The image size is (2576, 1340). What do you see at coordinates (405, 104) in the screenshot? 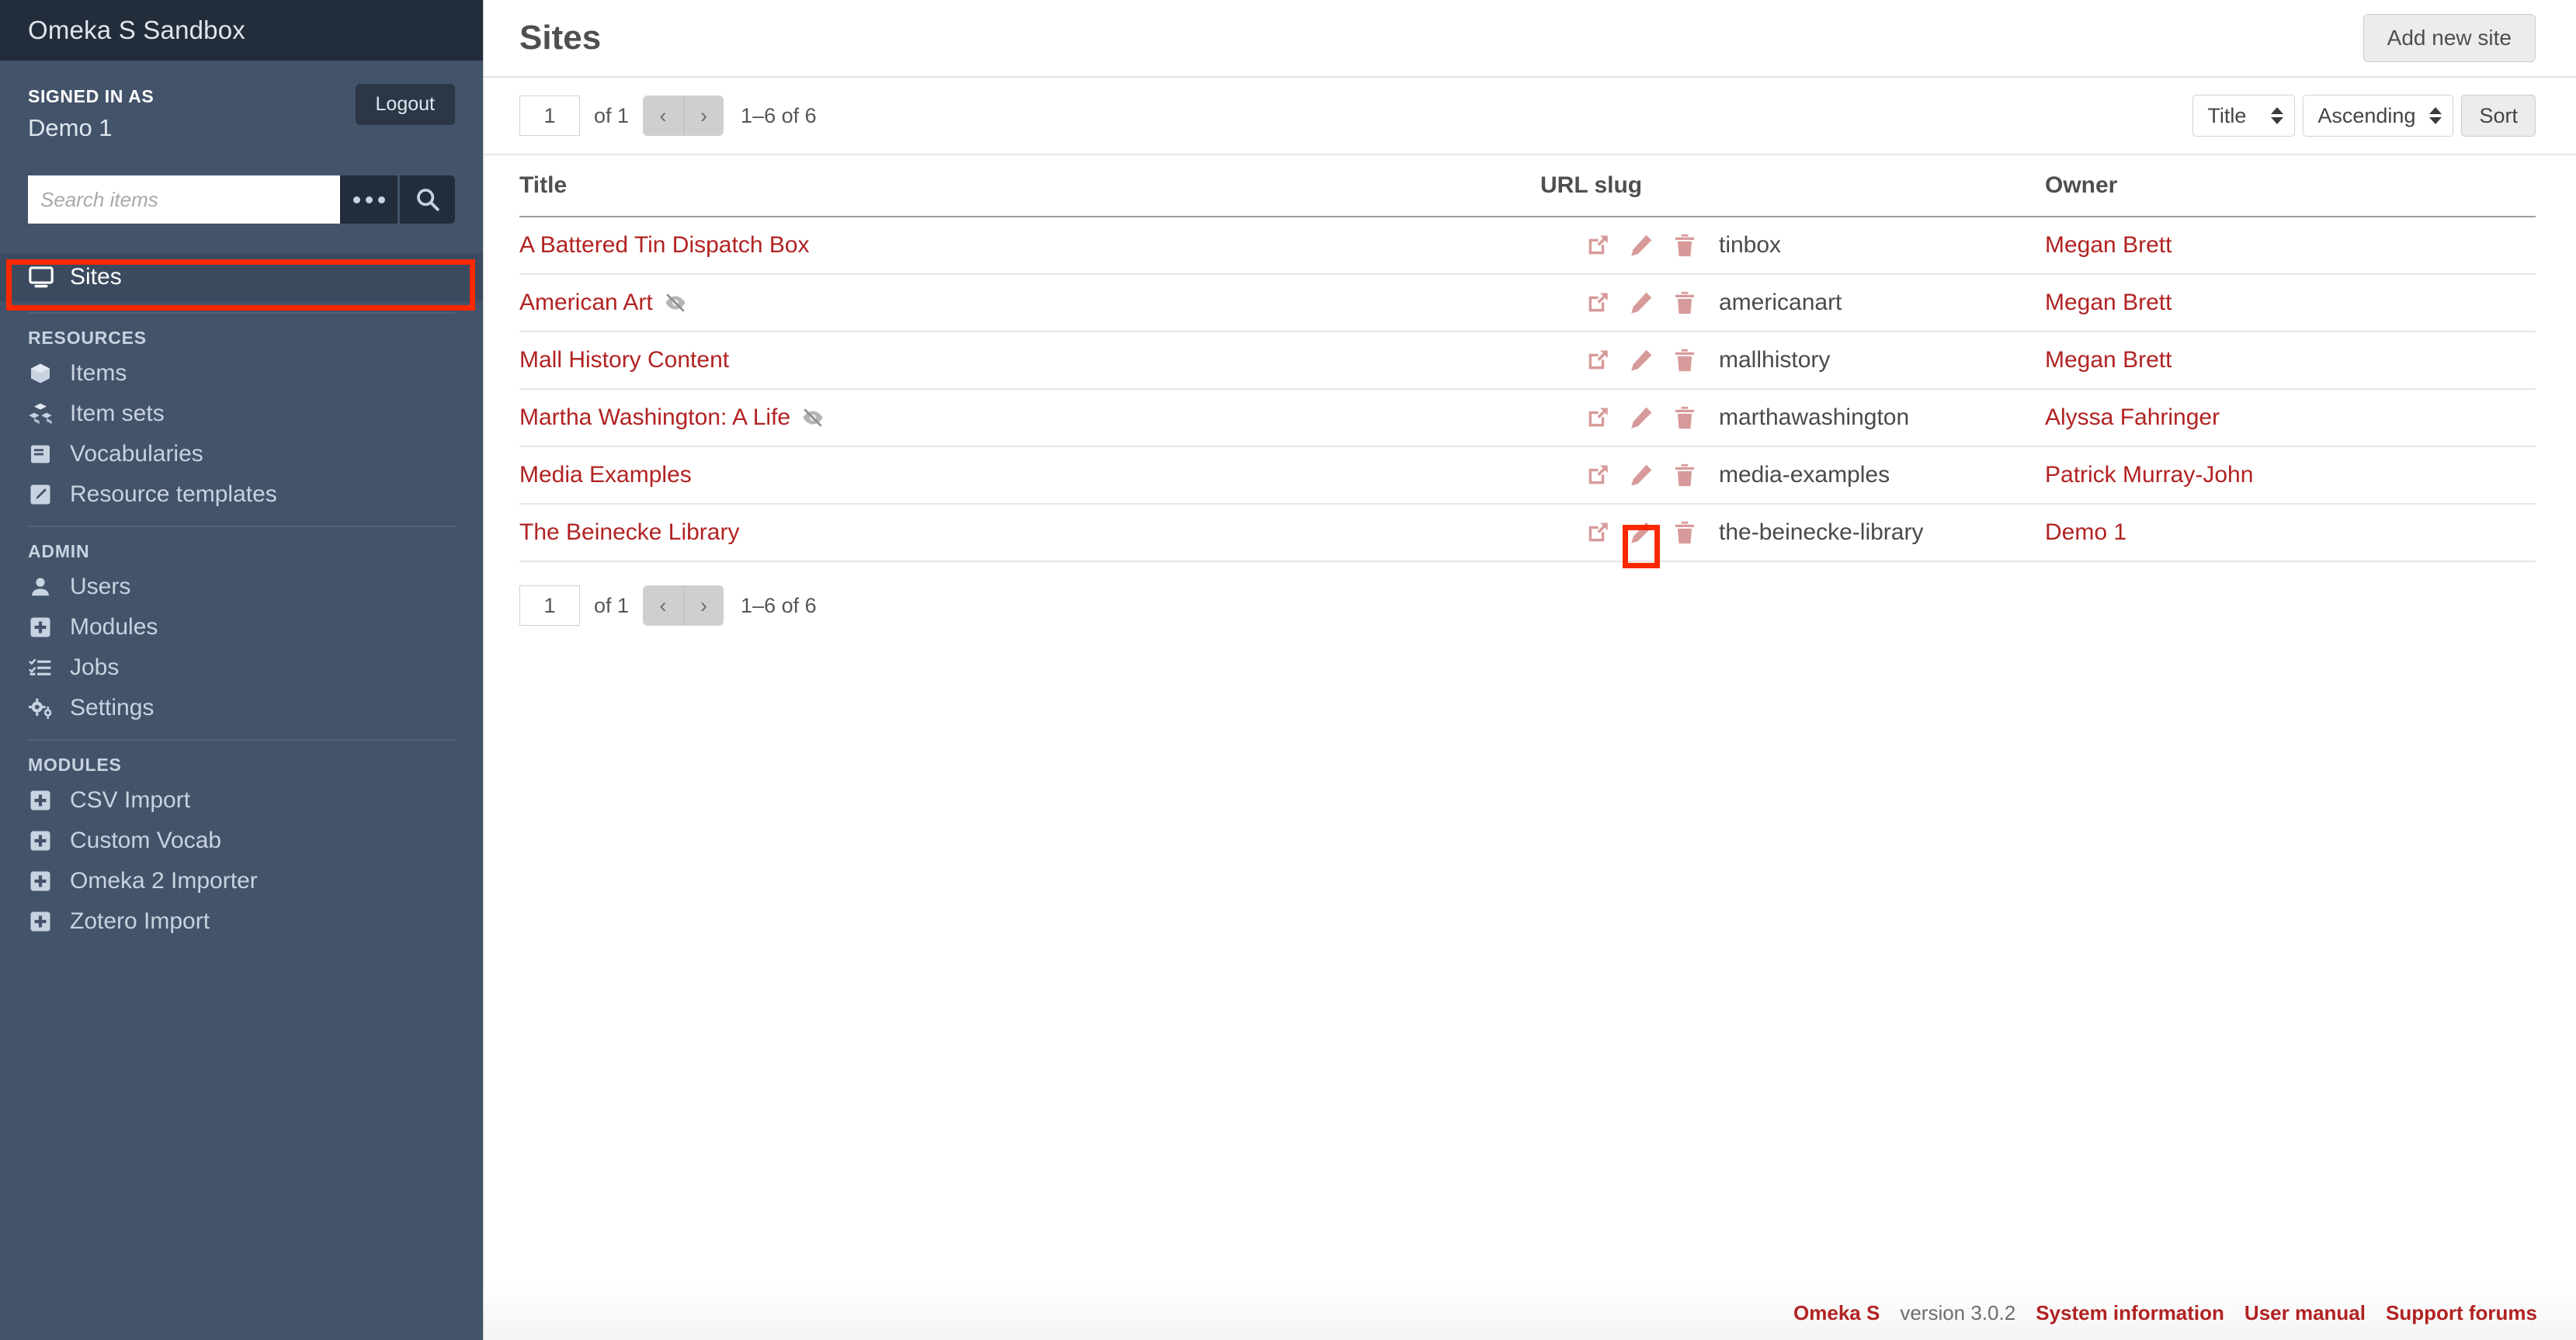
I see `logout-button: Logout` at bounding box center [405, 104].